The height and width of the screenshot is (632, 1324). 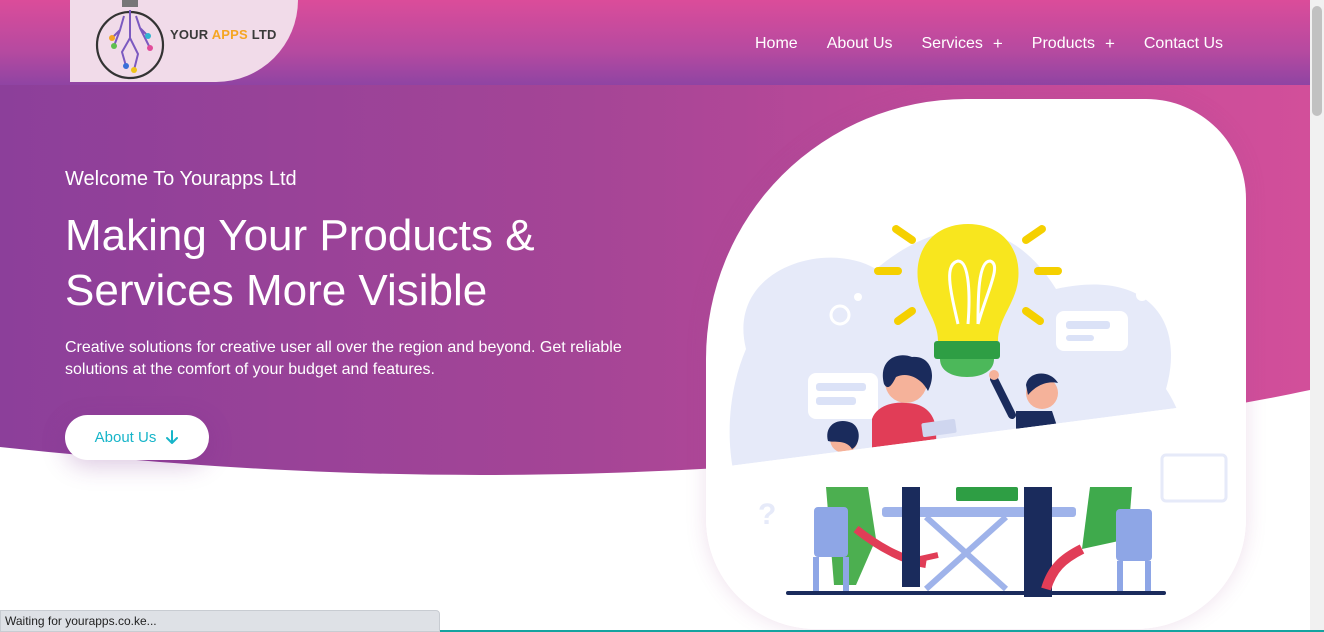 I want to click on hero-welcome-text: Welcome To Yourapps Ltd, so click(x=181, y=179).